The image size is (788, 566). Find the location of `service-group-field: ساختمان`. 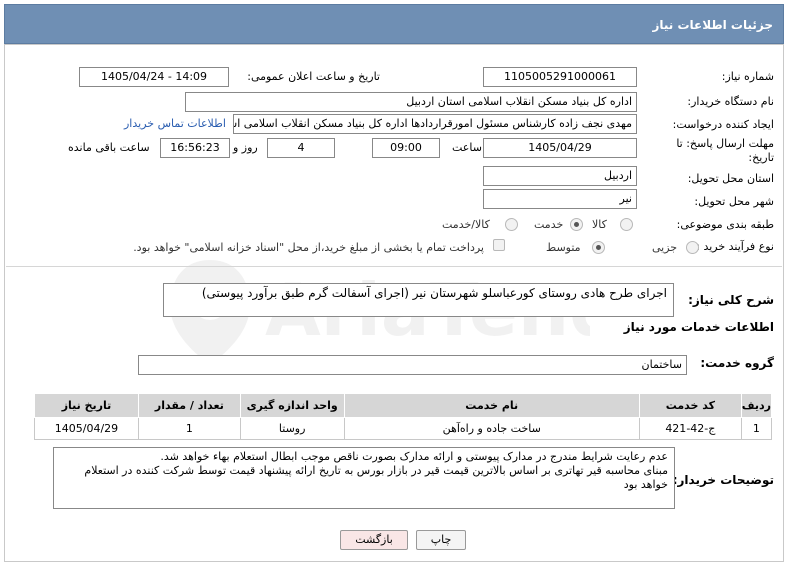

service-group-field: ساختمان is located at coordinates (412, 365).